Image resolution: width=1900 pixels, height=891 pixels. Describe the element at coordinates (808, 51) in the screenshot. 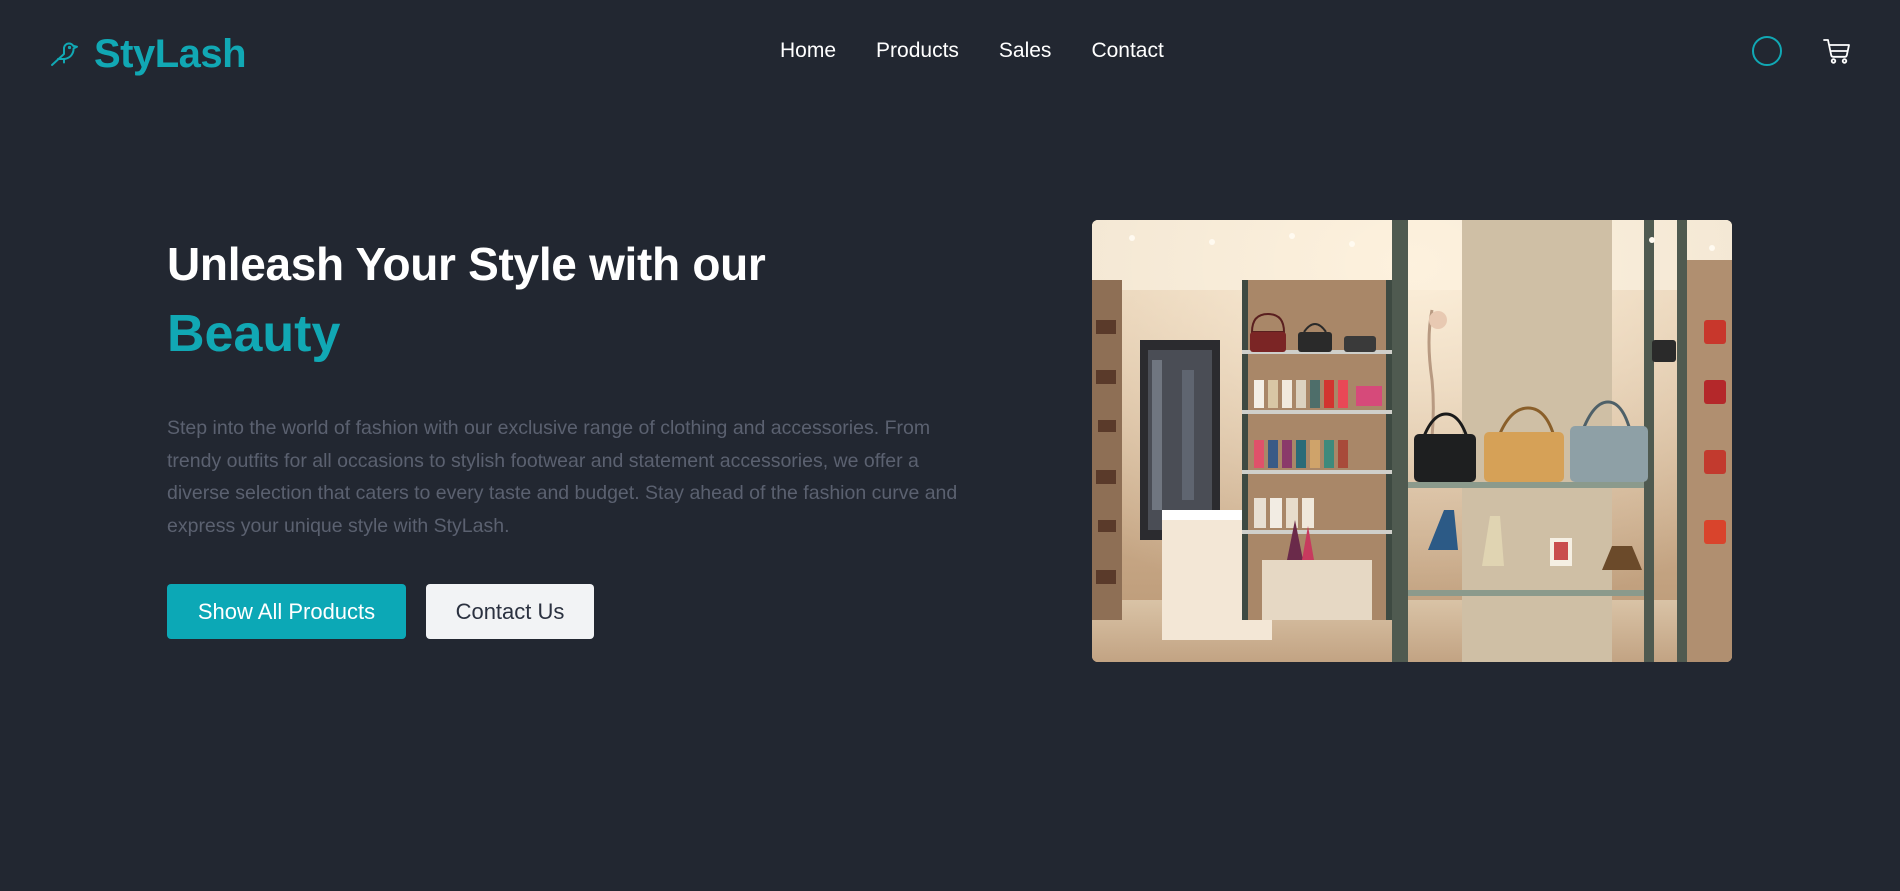

I see `nav-item-home: Home` at that location.